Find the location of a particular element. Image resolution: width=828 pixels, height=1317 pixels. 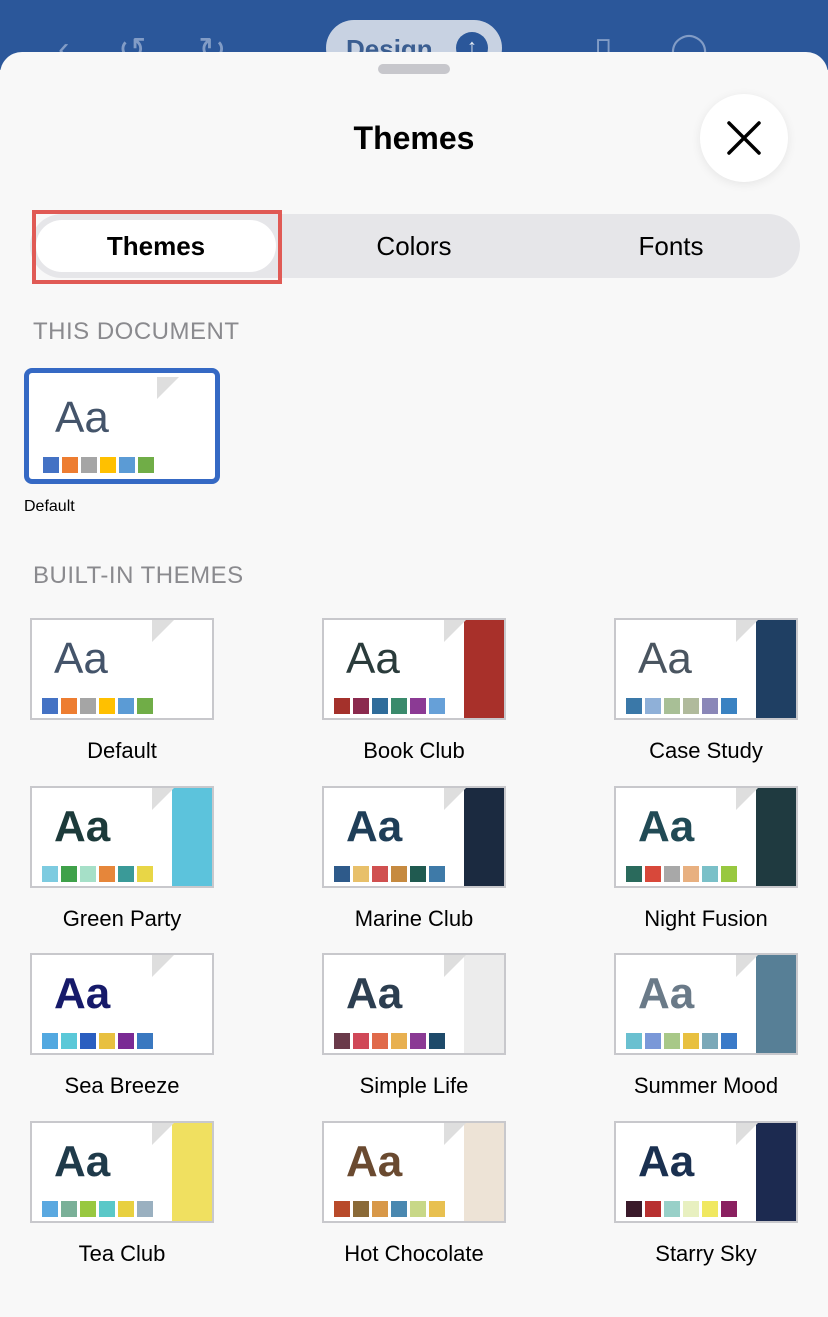

theme-card: Aa Starry Sky is located at coordinates (706, 1194).